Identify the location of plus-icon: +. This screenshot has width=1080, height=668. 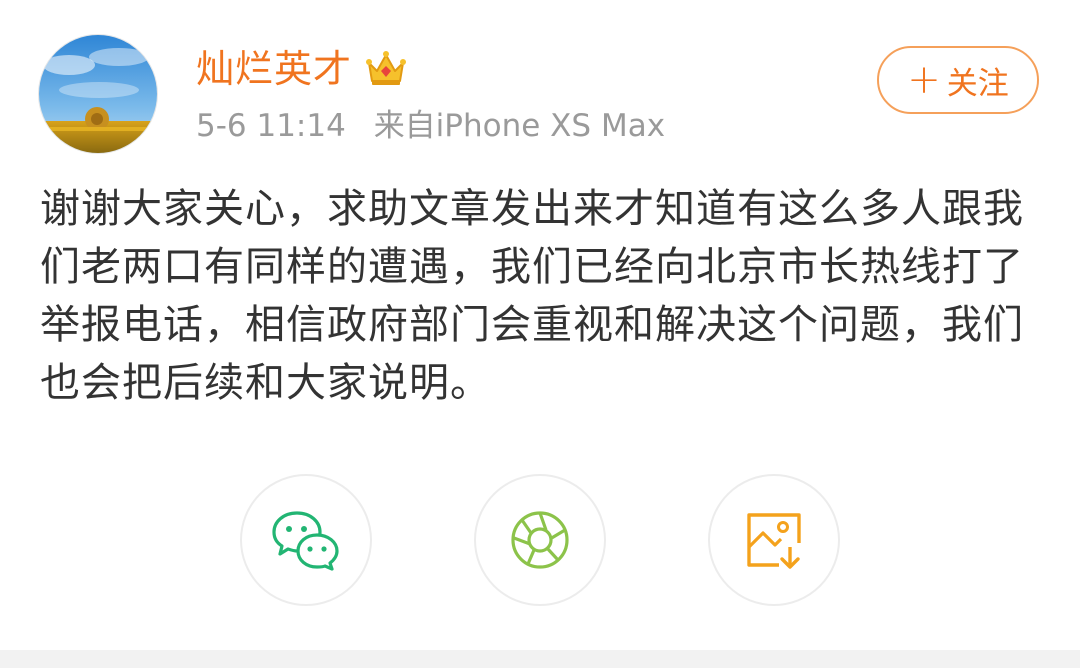
(924, 80).